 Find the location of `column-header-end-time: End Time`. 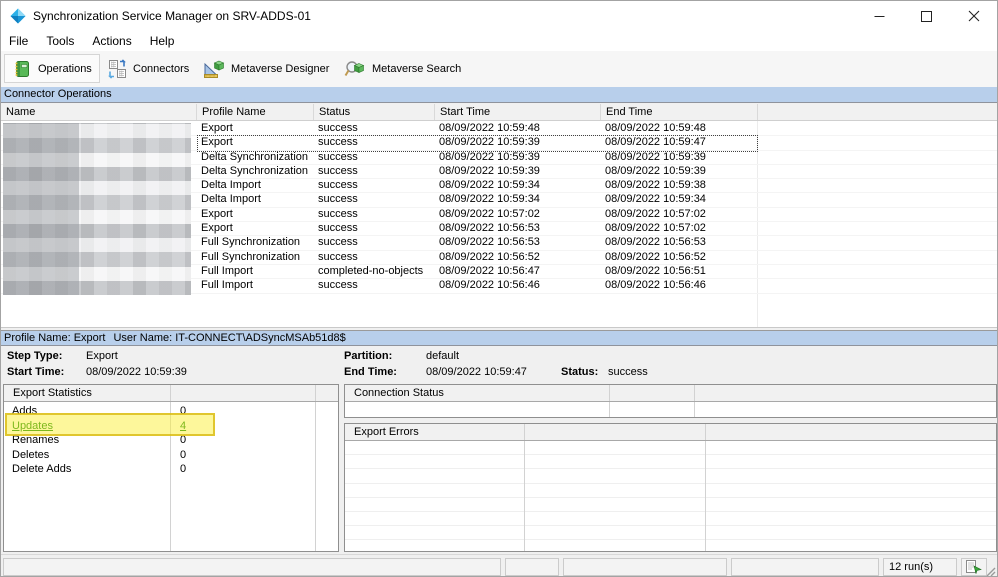

column-header-end-time: End Time is located at coordinates (679, 112).